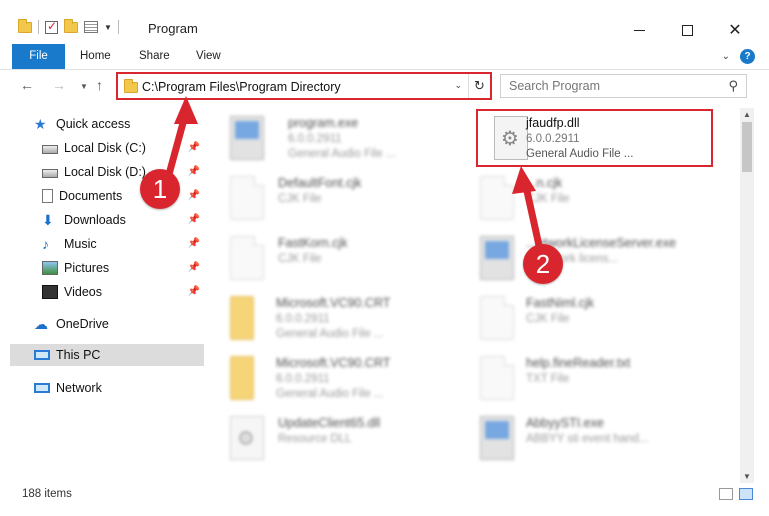  I want to click on details-view-icon, so click(726, 494).